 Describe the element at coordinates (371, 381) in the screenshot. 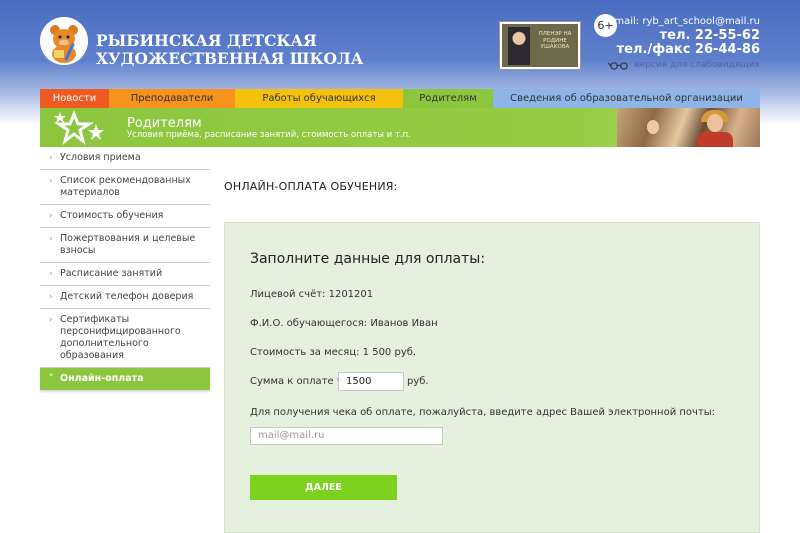

I see `sum-input: 1500` at that location.